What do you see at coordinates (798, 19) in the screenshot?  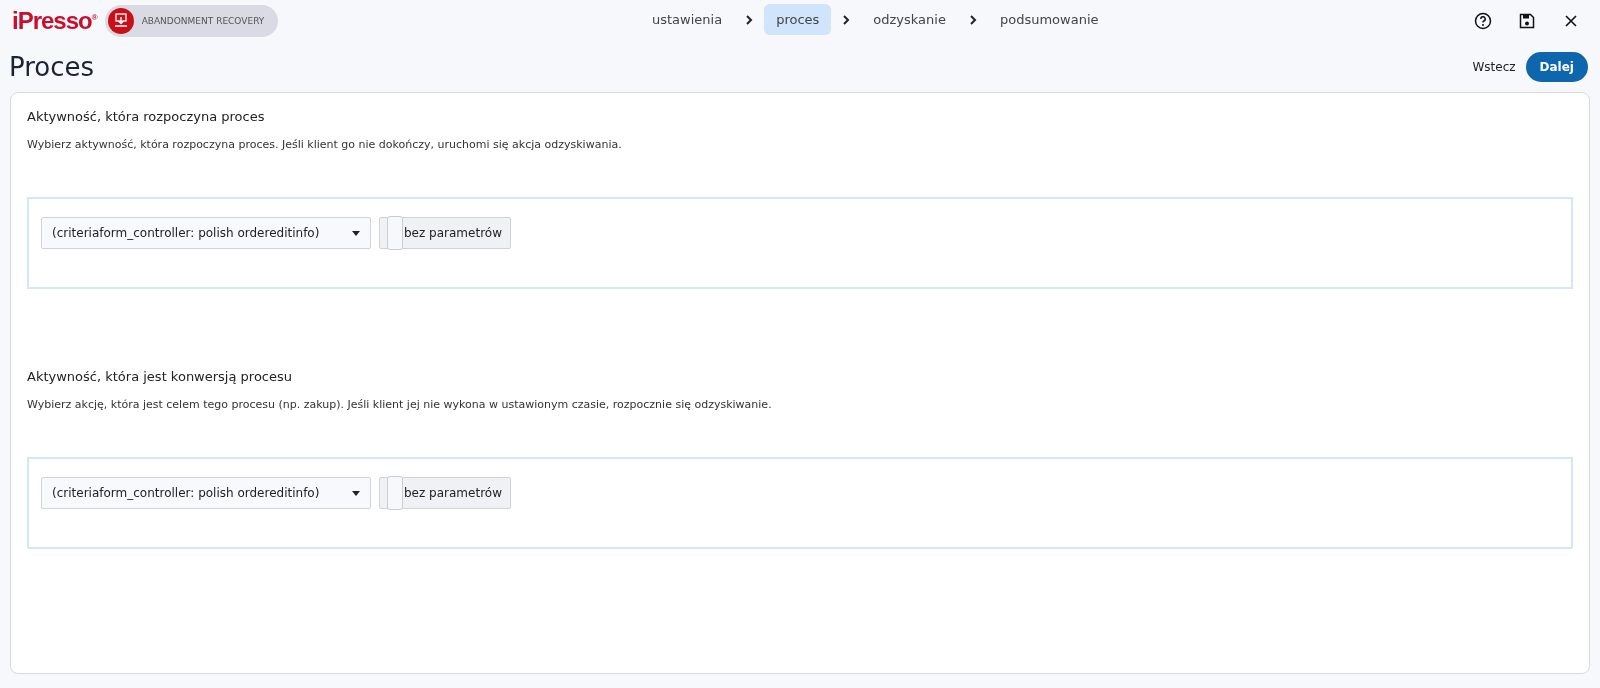 I see `step-tab: proces` at bounding box center [798, 19].